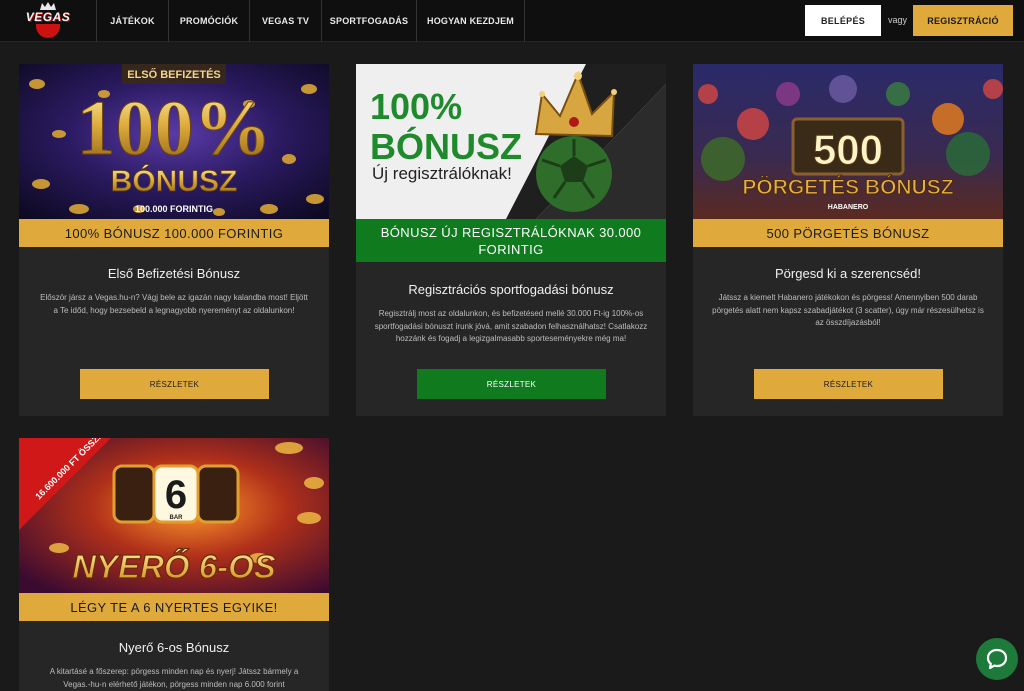 The height and width of the screenshot is (691, 1024). I want to click on banner-badge-text: ELSŐ BEFIZETÉS, so click(174, 74).